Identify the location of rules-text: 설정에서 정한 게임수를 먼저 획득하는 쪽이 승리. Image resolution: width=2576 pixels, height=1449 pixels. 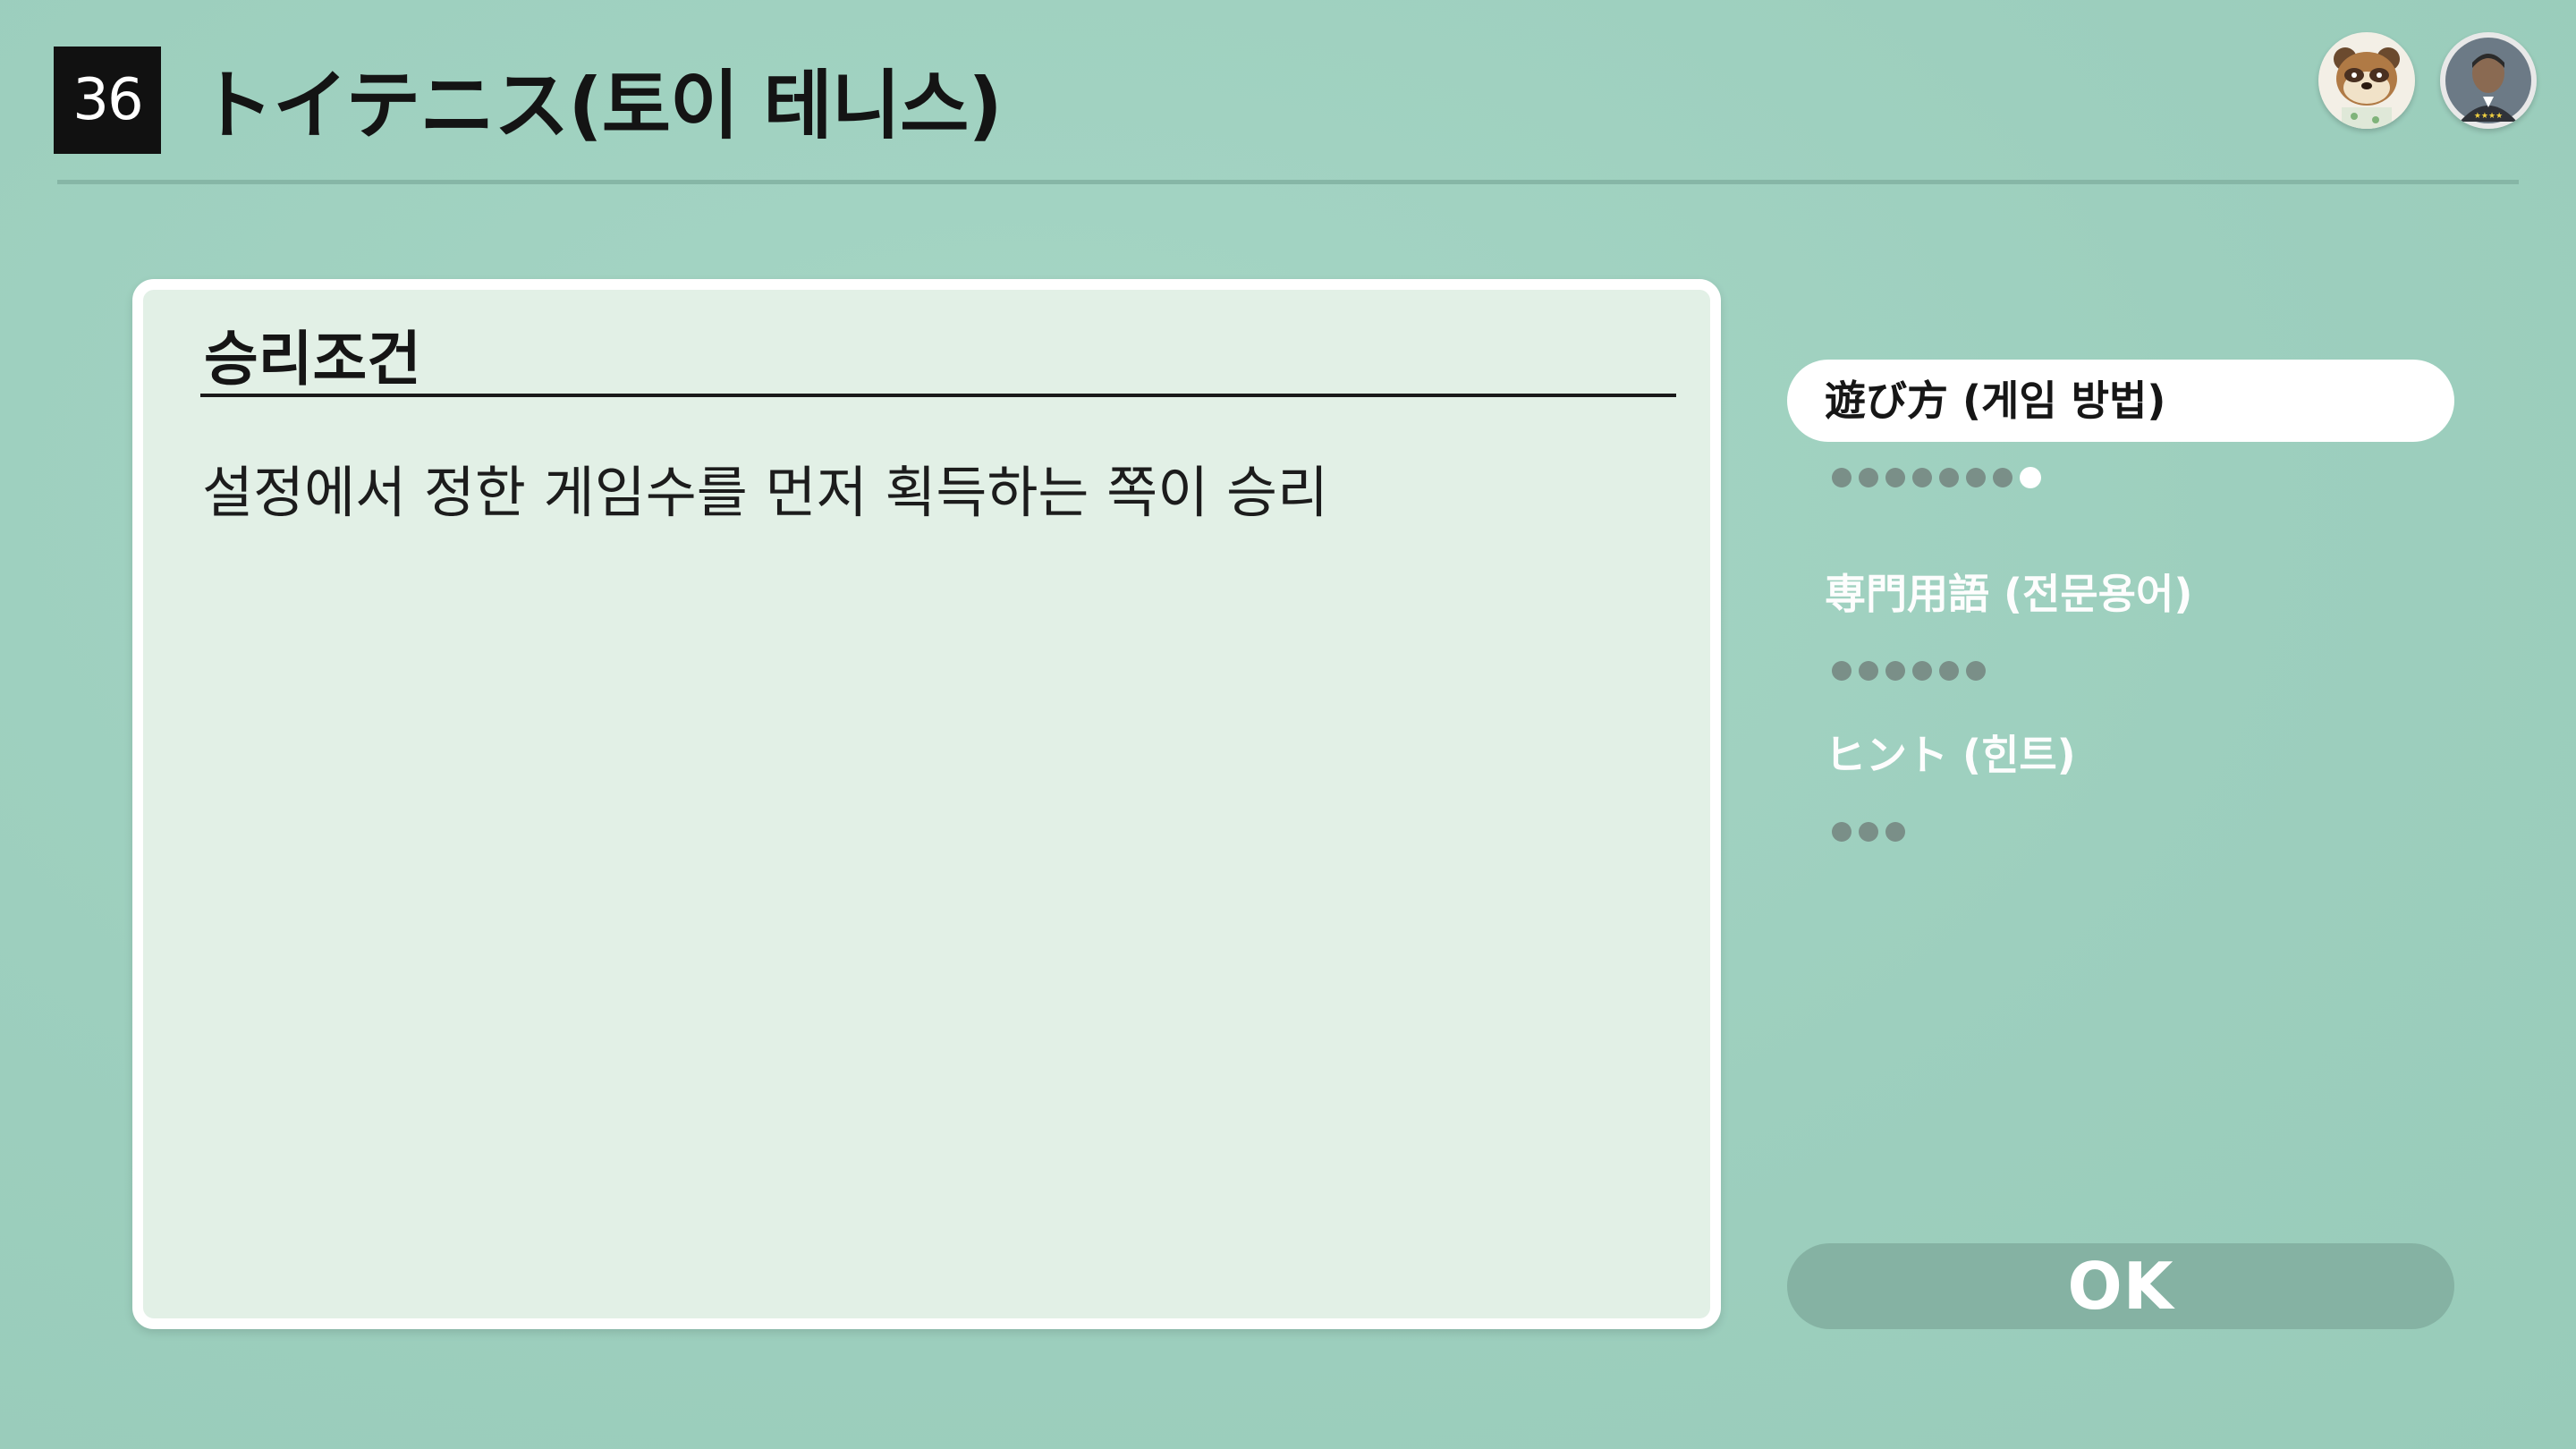
(765, 492).